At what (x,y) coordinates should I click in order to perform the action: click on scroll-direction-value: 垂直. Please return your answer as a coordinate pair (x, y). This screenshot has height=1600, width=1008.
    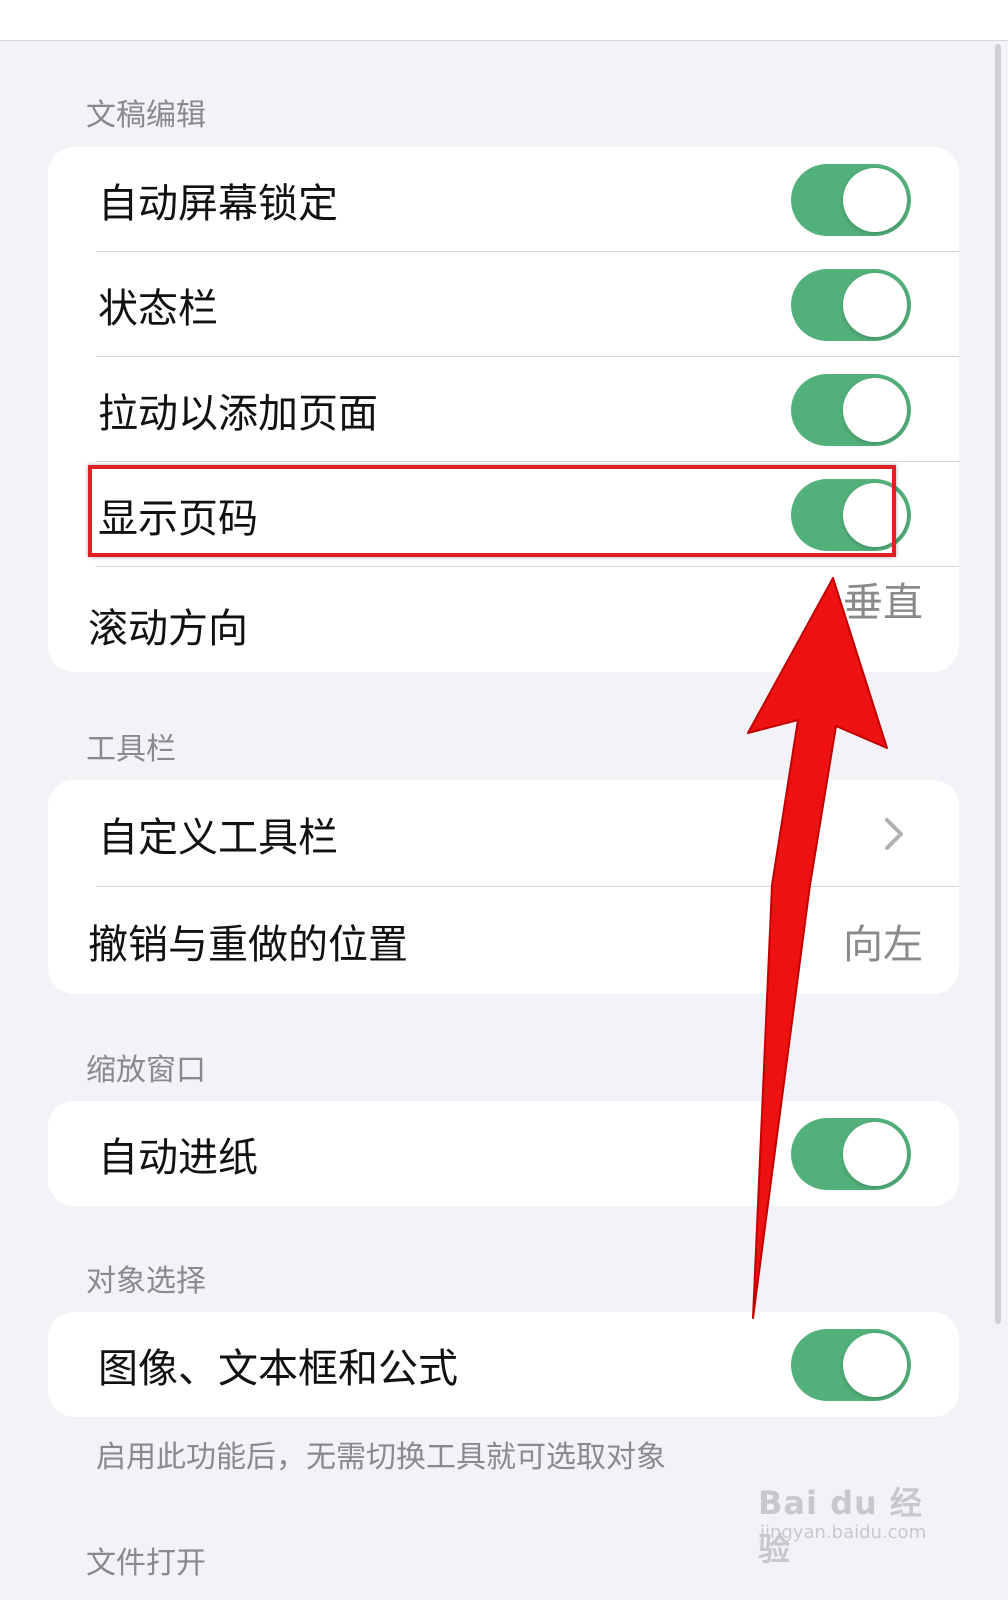
    Looking at the image, I should click on (883, 602).